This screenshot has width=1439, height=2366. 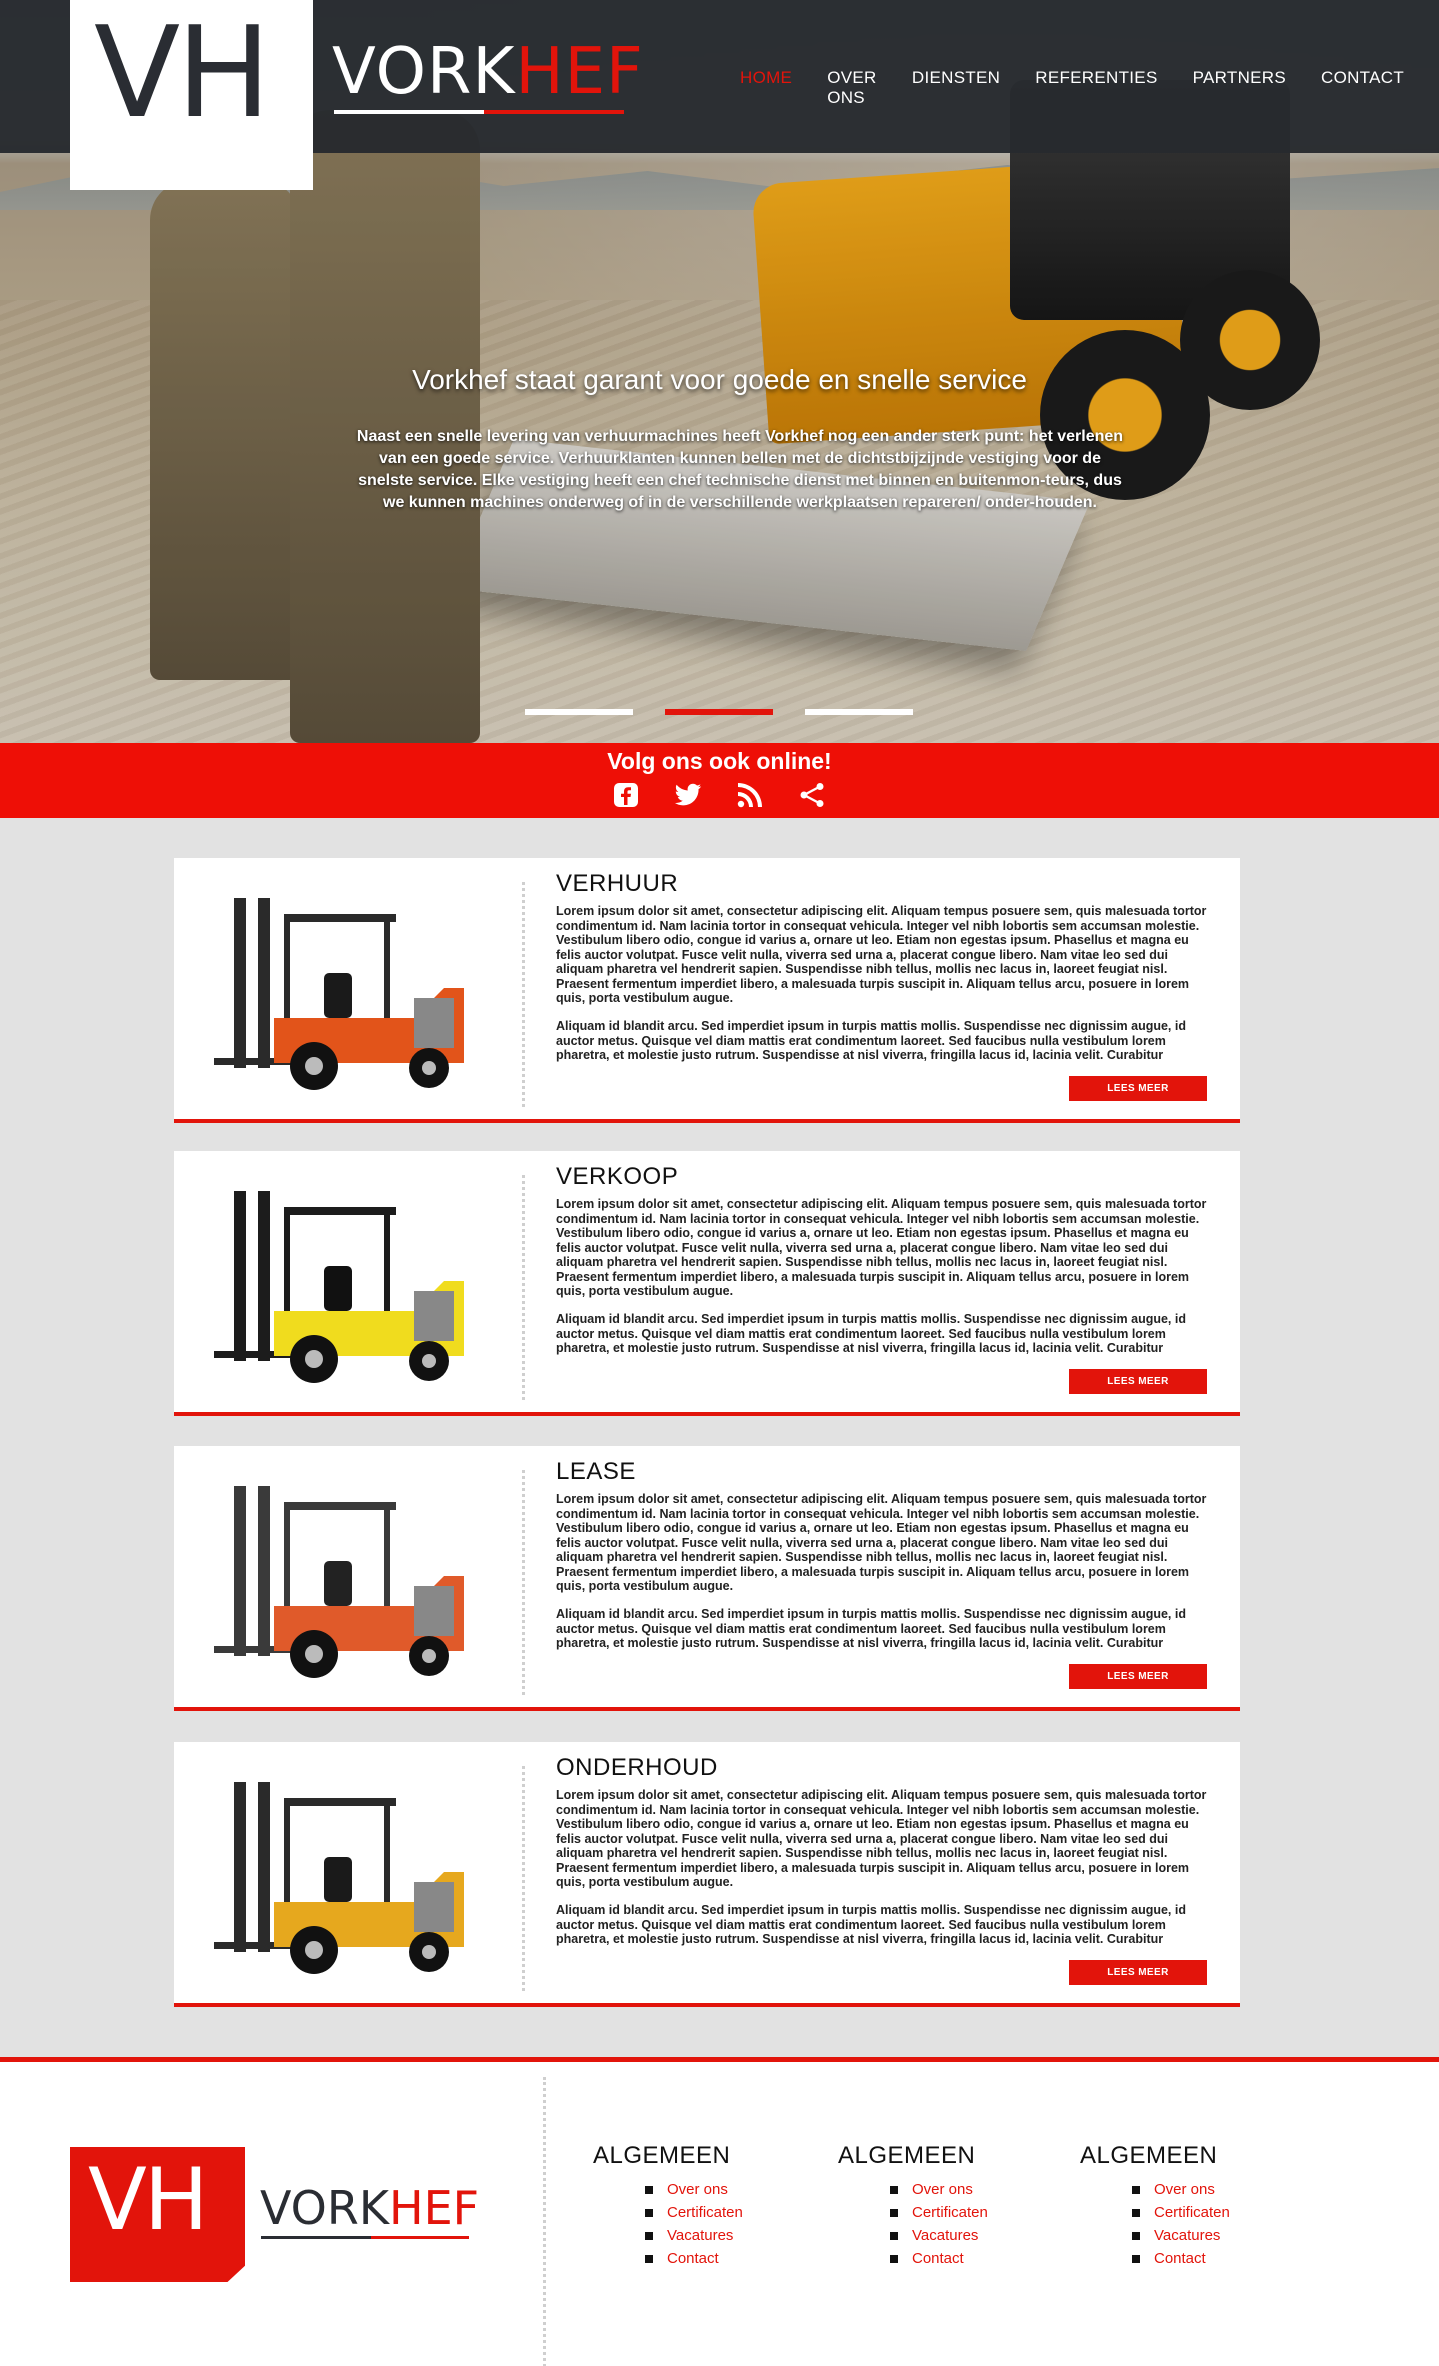 What do you see at coordinates (479, 112) in the screenshot?
I see `brand-underline` at bounding box center [479, 112].